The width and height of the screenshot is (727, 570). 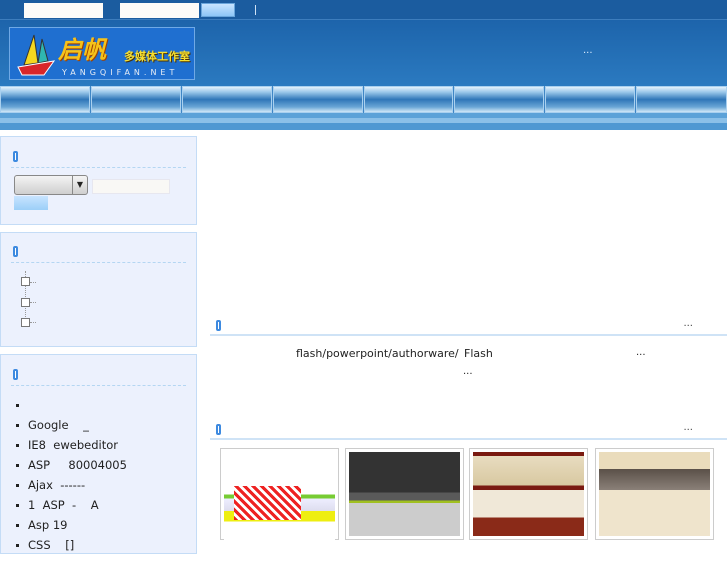 What do you see at coordinates (363, 10) in the screenshot?
I see `top-bar` at bounding box center [363, 10].